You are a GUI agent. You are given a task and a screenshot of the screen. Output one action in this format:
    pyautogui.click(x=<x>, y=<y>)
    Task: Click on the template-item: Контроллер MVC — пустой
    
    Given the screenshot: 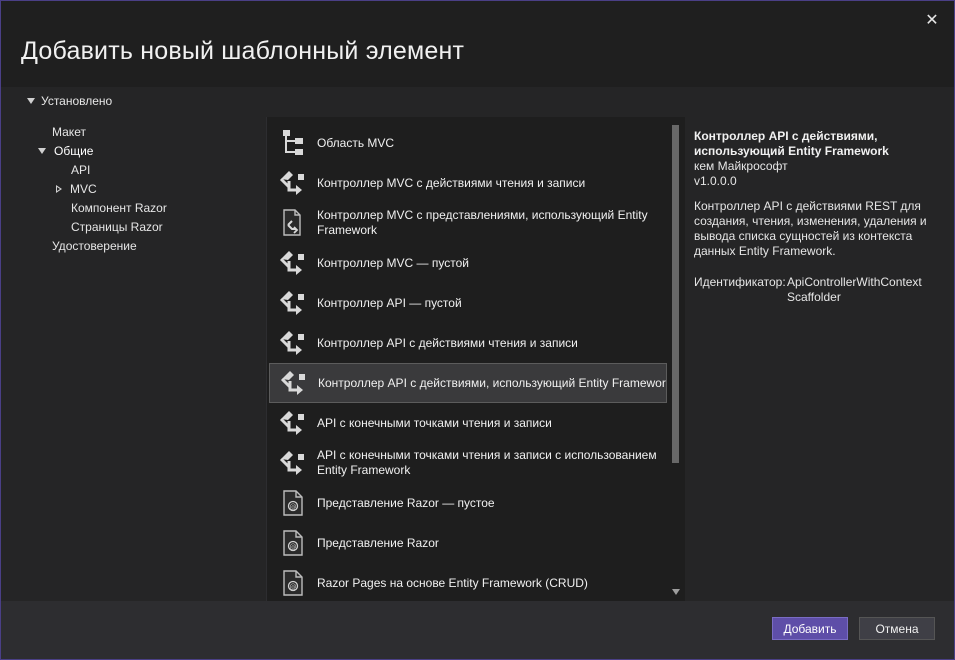 What is the action you would take?
    pyautogui.click(x=468, y=263)
    